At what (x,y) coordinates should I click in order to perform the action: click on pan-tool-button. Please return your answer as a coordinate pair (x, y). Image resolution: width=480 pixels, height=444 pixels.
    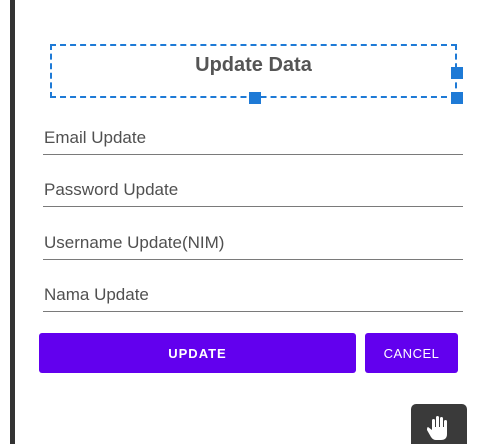
    Looking at the image, I should click on (439, 424).